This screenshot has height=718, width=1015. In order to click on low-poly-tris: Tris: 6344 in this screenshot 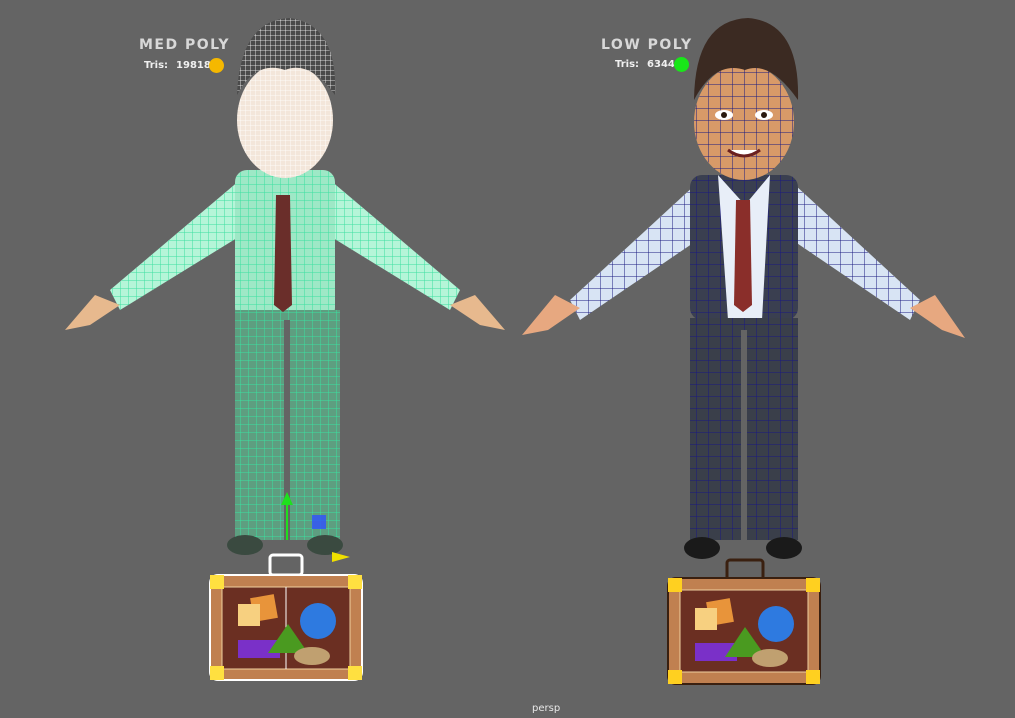, I will do `click(645, 64)`.